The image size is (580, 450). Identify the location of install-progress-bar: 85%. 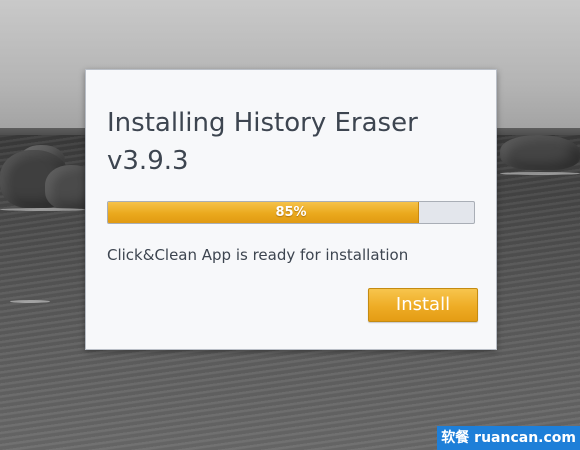
(291, 212).